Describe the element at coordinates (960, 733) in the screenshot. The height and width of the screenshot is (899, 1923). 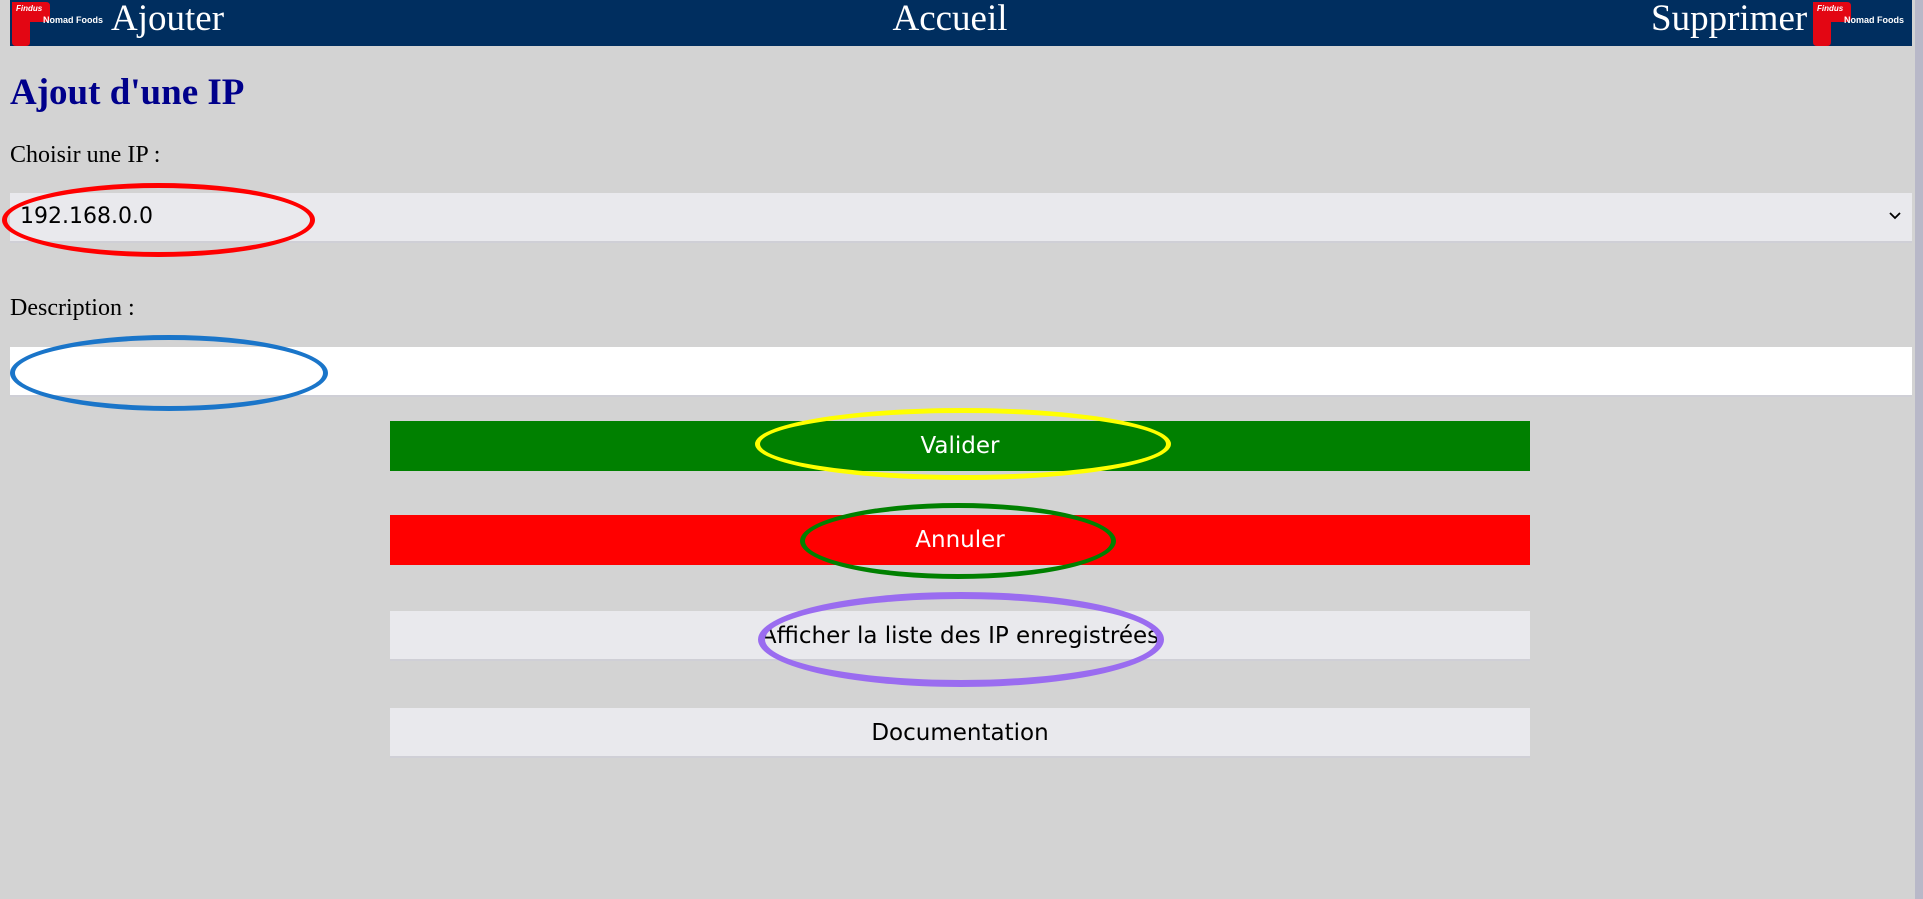
I see `documentation-button: Documentation` at that location.